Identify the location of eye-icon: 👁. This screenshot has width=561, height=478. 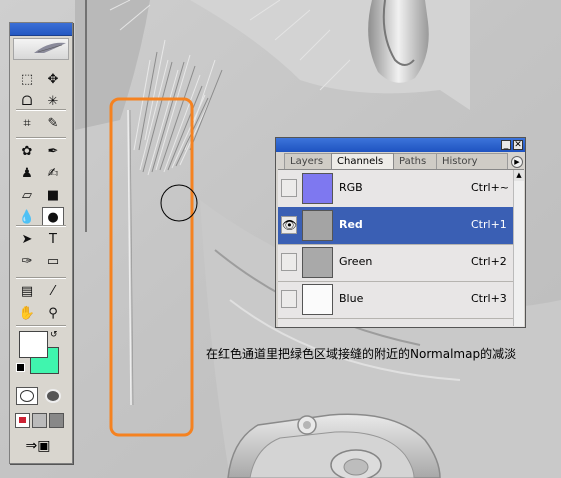
(290, 225).